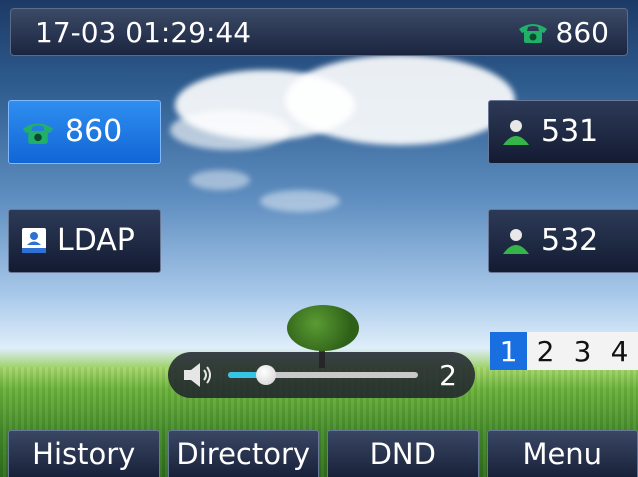 This screenshot has width=638, height=477. I want to click on line-key-532: 532, so click(563, 241).